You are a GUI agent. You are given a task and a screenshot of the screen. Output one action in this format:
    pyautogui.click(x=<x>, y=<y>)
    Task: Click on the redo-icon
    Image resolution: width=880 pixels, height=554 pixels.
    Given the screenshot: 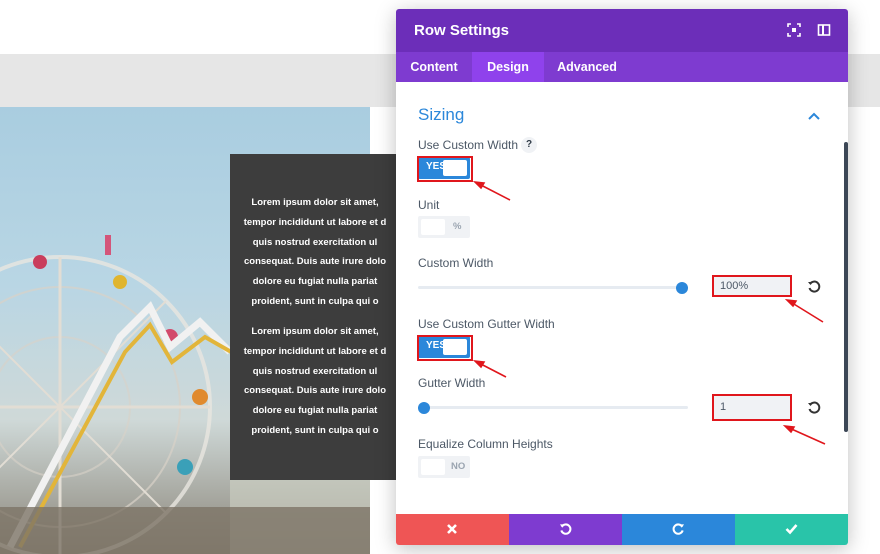 What is the action you would take?
    pyautogui.click(x=678, y=529)
    